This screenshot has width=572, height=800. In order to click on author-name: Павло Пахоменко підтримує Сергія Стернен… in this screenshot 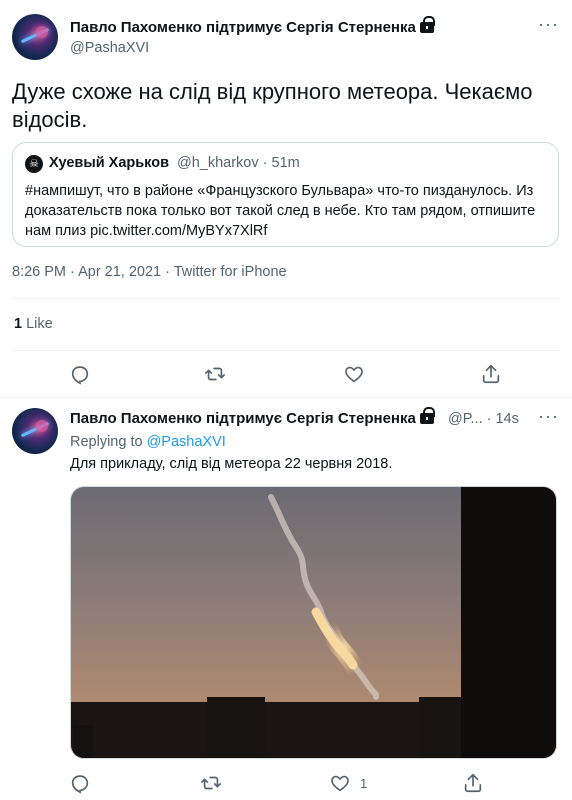, I will do `click(252, 26)`.